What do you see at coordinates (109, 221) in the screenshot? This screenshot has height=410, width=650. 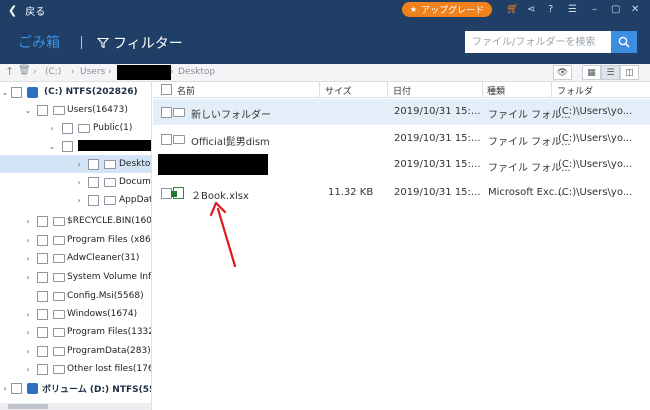 I see `tree-label: $RECYCLE.BIN(160)` at bounding box center [109, 221].